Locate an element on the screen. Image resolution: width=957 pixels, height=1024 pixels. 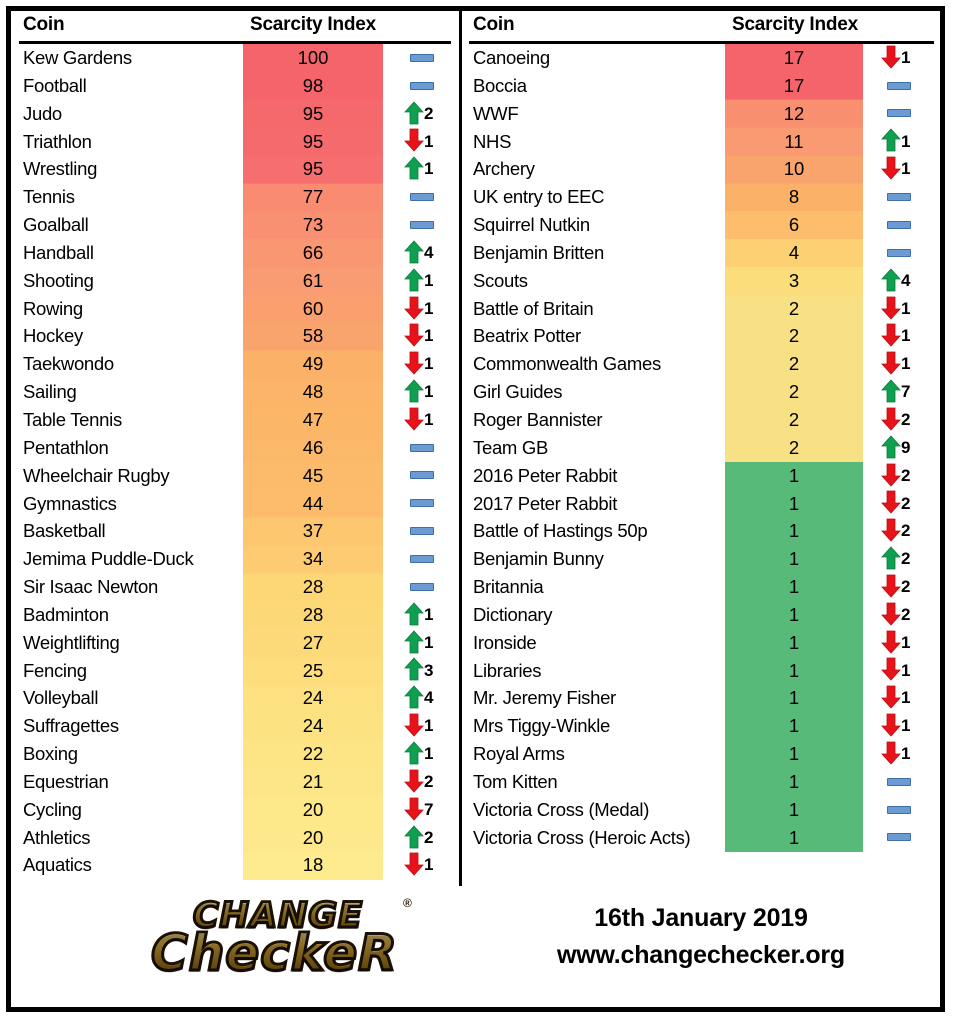
table-row: Victoria Cross (Heroic Acts) 1 is located at coordinates (701, 838).